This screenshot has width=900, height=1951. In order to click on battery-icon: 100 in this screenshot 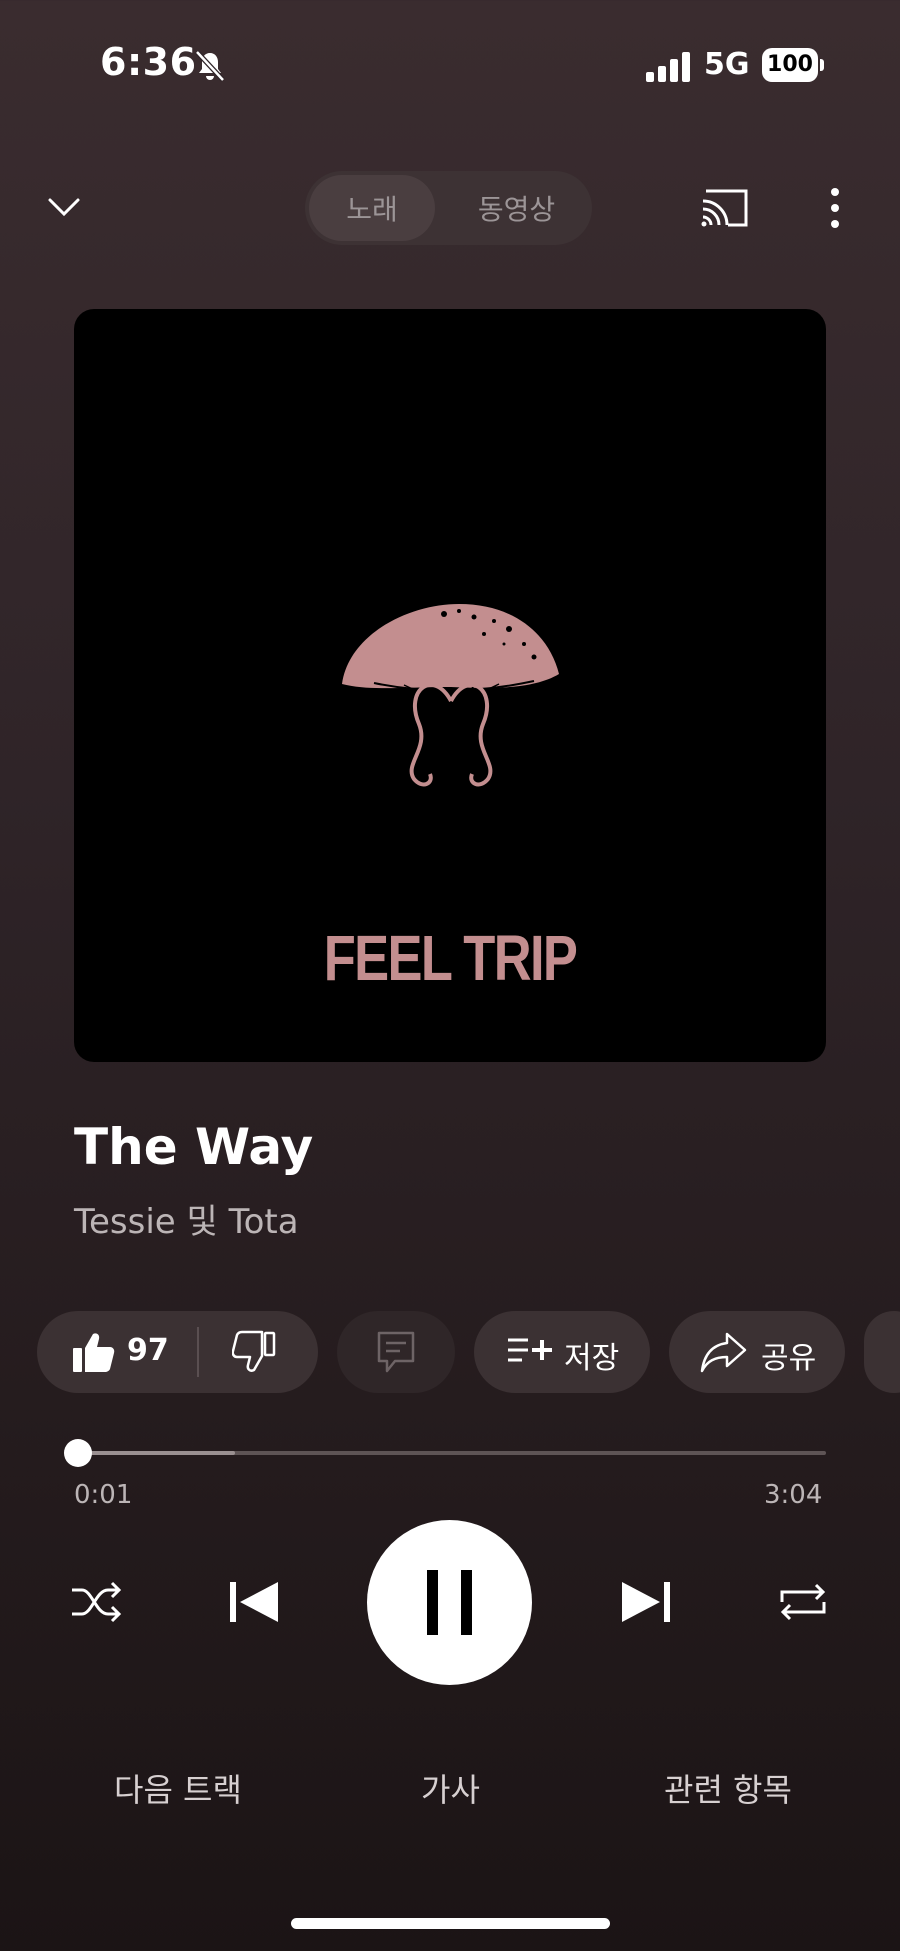, I will do `click(793, 65)`.